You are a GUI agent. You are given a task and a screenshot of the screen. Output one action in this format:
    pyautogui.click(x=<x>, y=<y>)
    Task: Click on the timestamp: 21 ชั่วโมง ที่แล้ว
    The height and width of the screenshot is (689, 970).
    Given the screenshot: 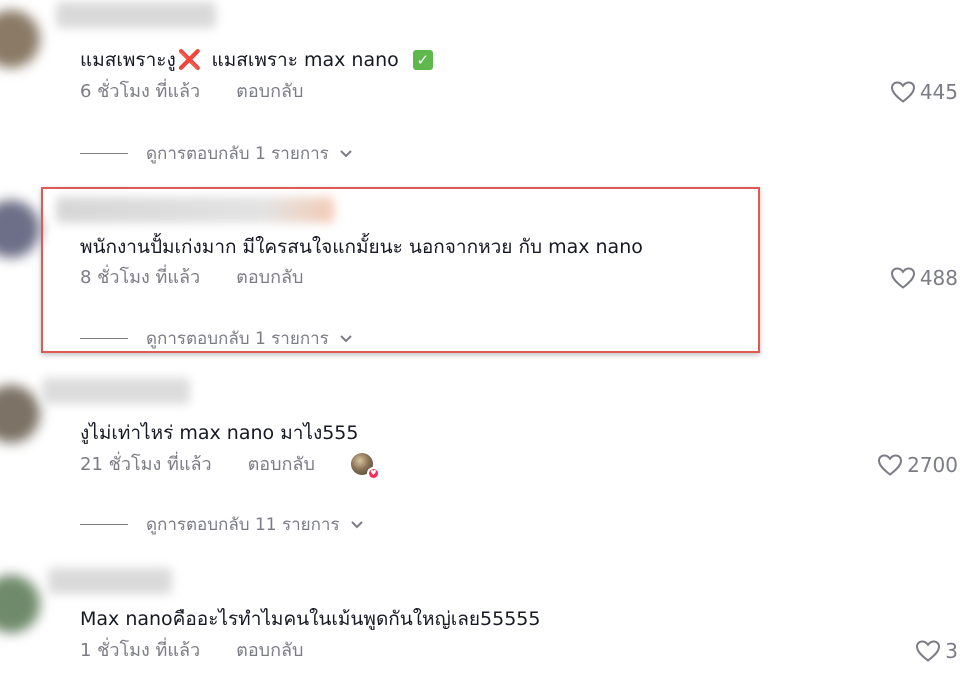 What is the action you would take?
    pyautogui.click(x=146, y=464)
    